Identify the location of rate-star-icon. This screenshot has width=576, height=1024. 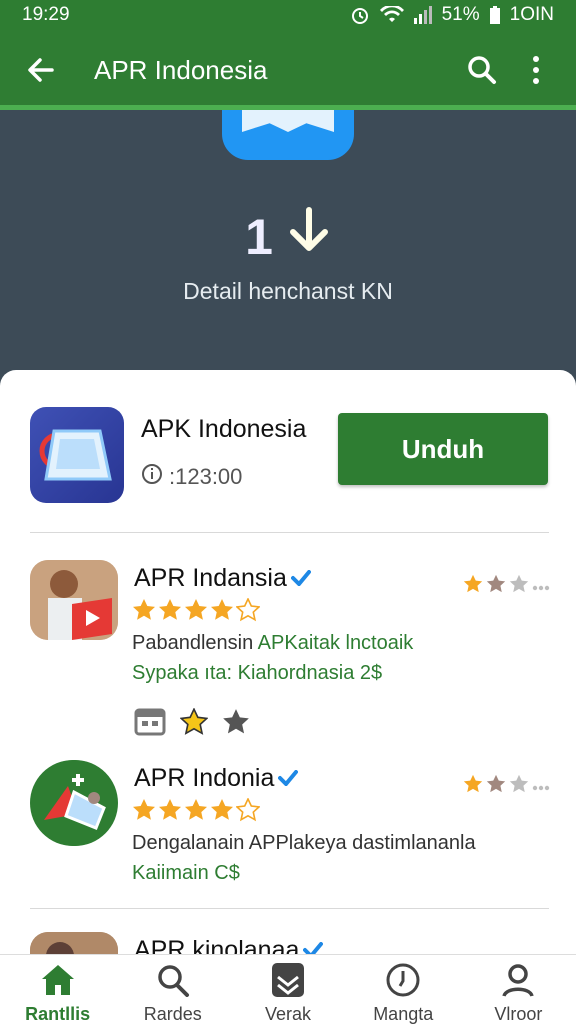
(236, 724).